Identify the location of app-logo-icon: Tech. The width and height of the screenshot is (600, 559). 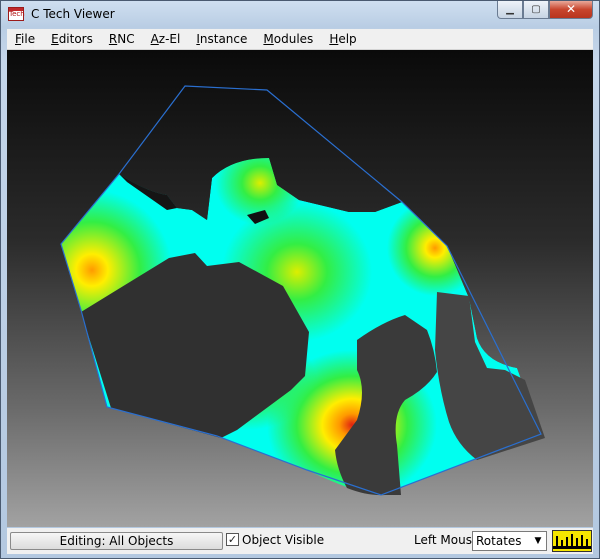
(16, 14).